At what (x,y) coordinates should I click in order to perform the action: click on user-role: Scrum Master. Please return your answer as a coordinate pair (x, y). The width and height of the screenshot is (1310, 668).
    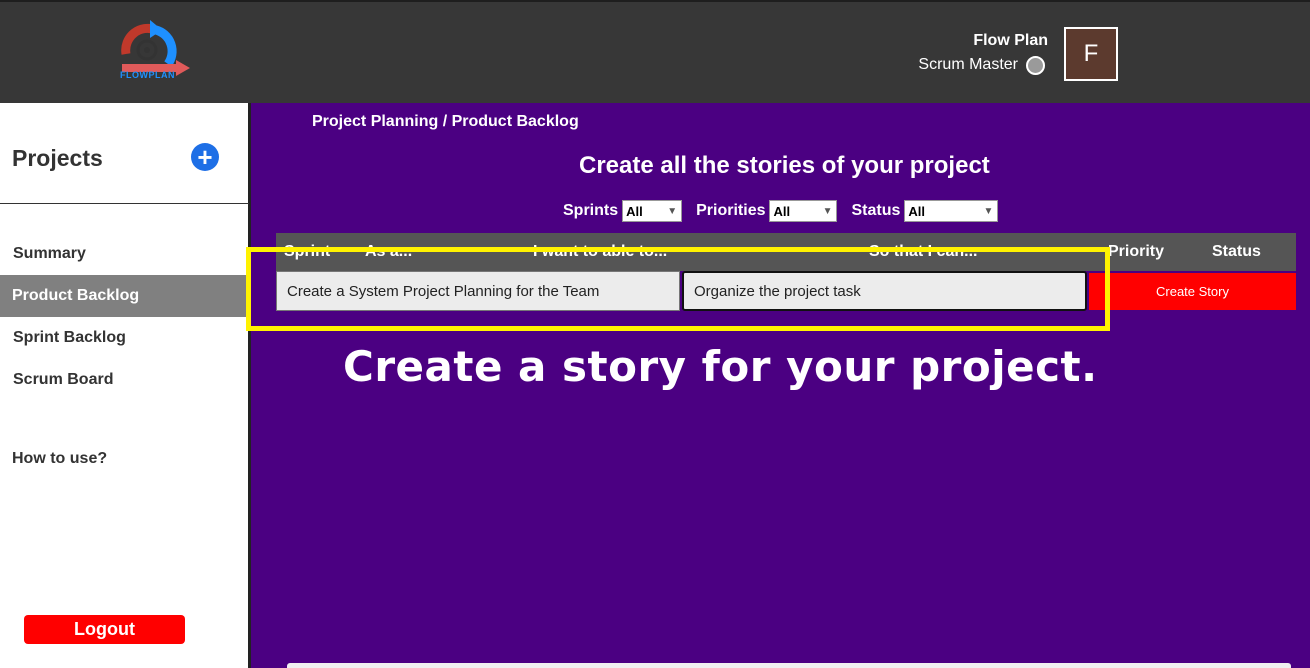
    Looking at the image, I should click on (968, 64).